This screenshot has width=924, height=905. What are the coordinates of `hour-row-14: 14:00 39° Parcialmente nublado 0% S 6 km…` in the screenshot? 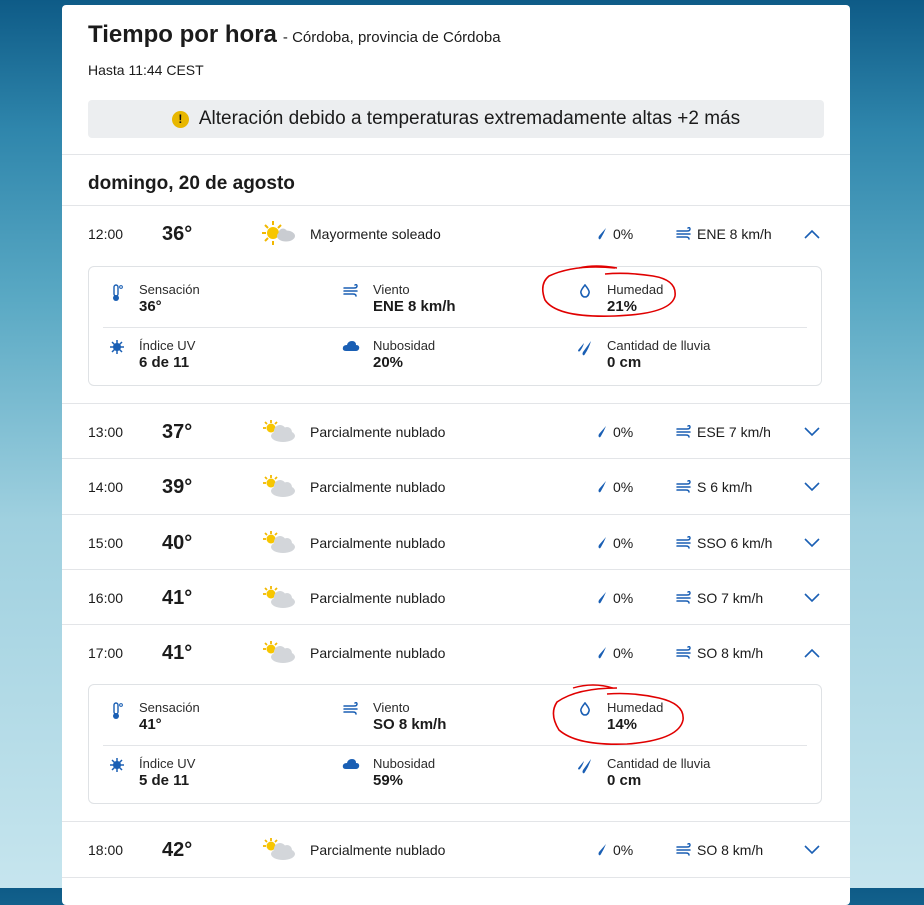 It's located at (456, 487).